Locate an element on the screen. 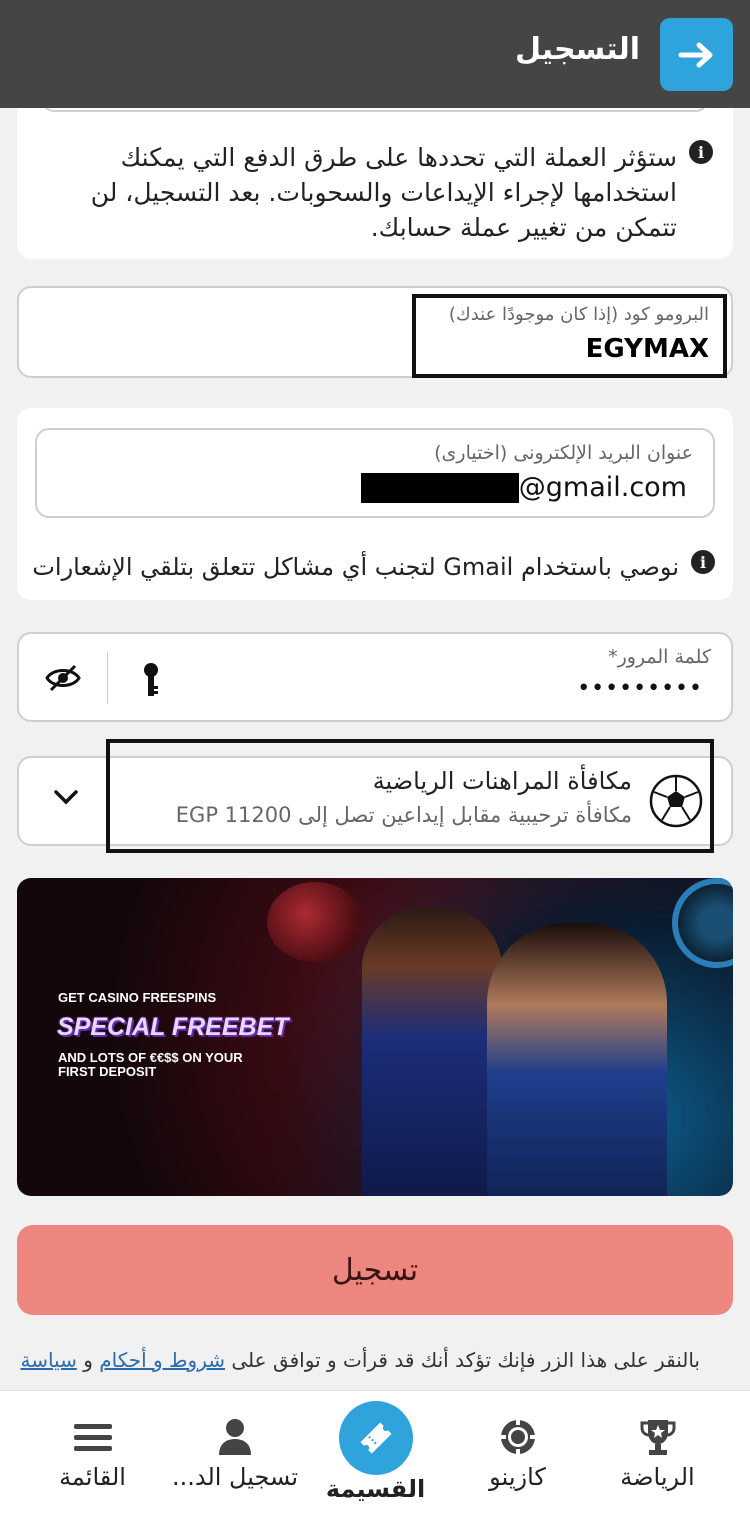 Image resolution: width=750 pixels, height=1516 pixels. banner-woman-graphic is located at coordinates (577, 1059).